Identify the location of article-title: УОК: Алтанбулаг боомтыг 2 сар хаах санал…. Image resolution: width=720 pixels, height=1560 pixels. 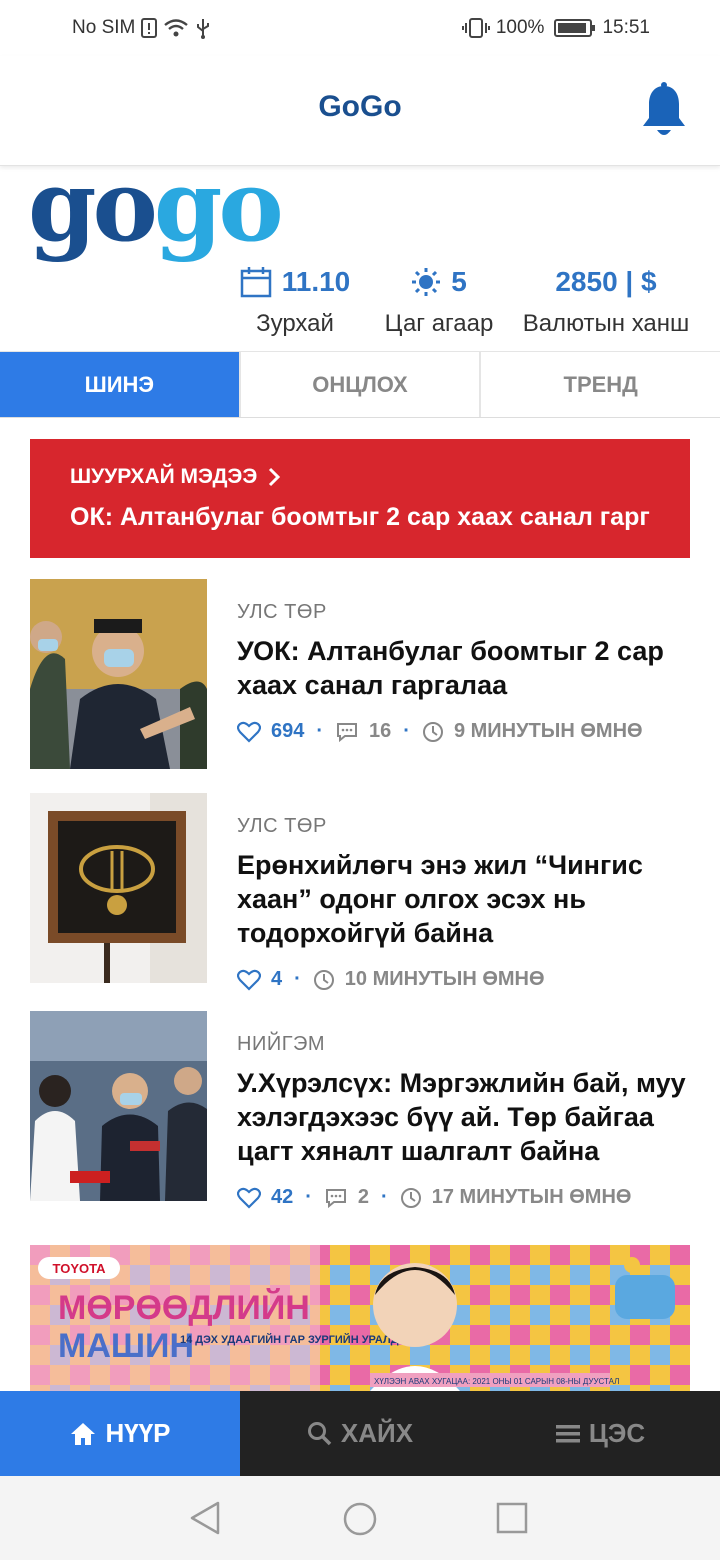
(462, 668).